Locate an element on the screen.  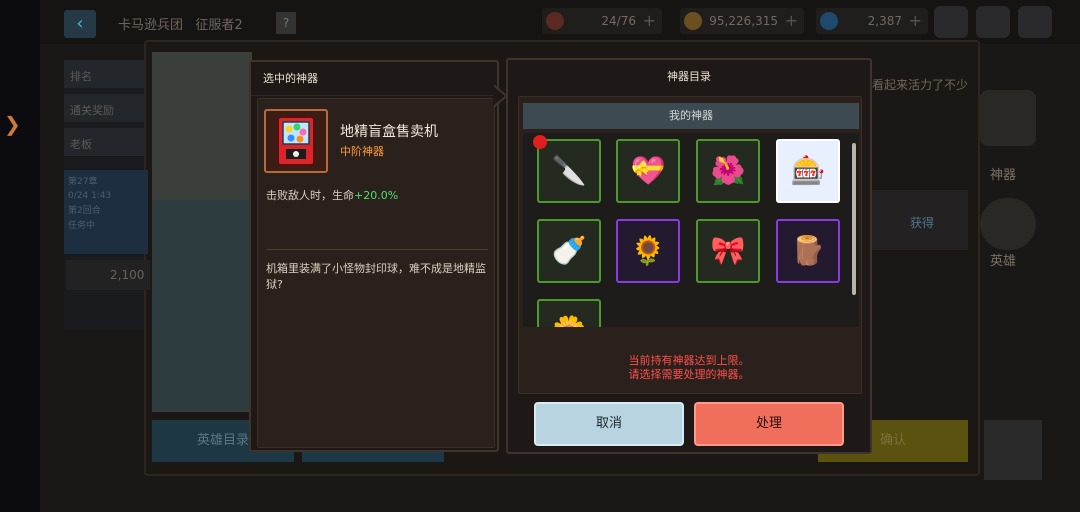
gacha-machine-icon: 🎰 is located at coordinates (808, 170).